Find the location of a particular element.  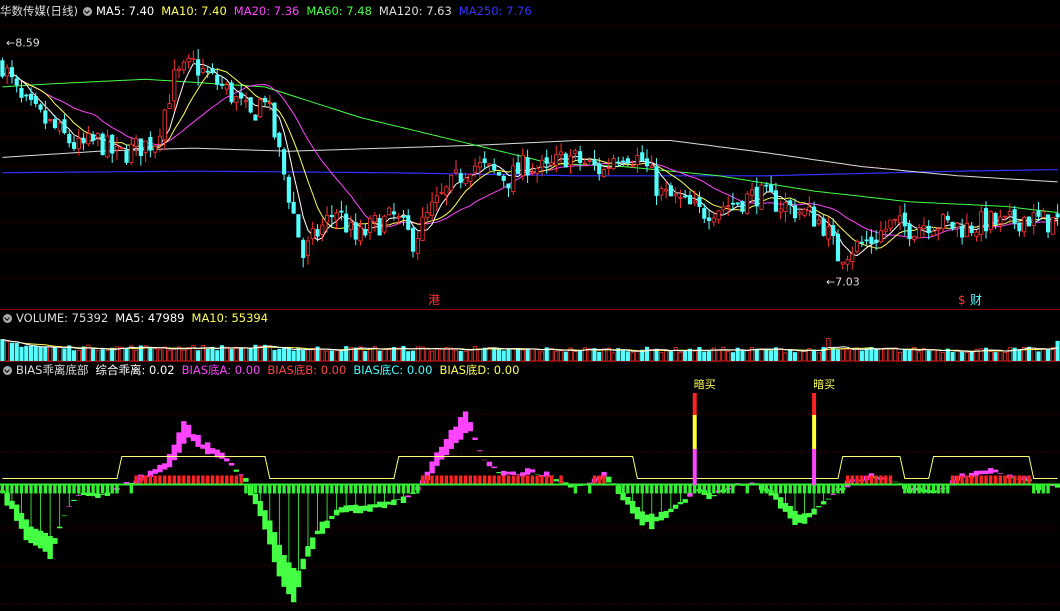

bias-settings-icon is located at coordinates (7, 370).